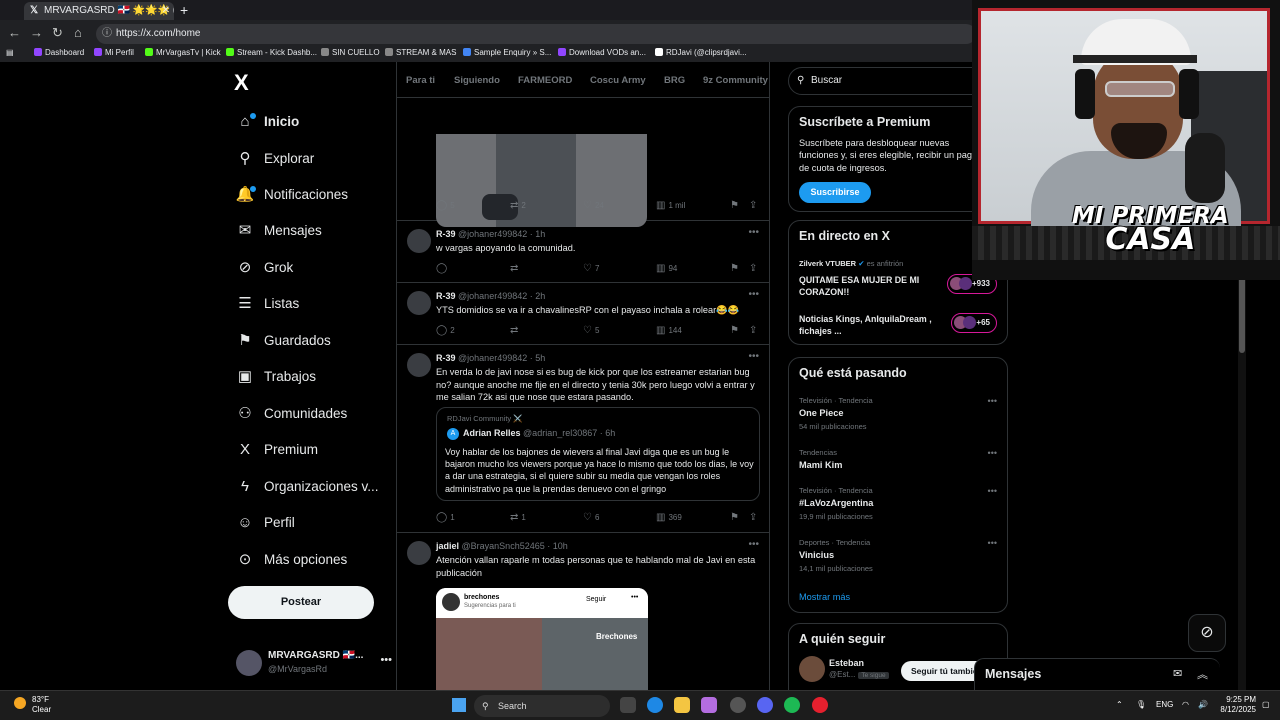 The image size is (1280, 720). I want to click on tab-para-ti: Para ti, so click(420, 80).